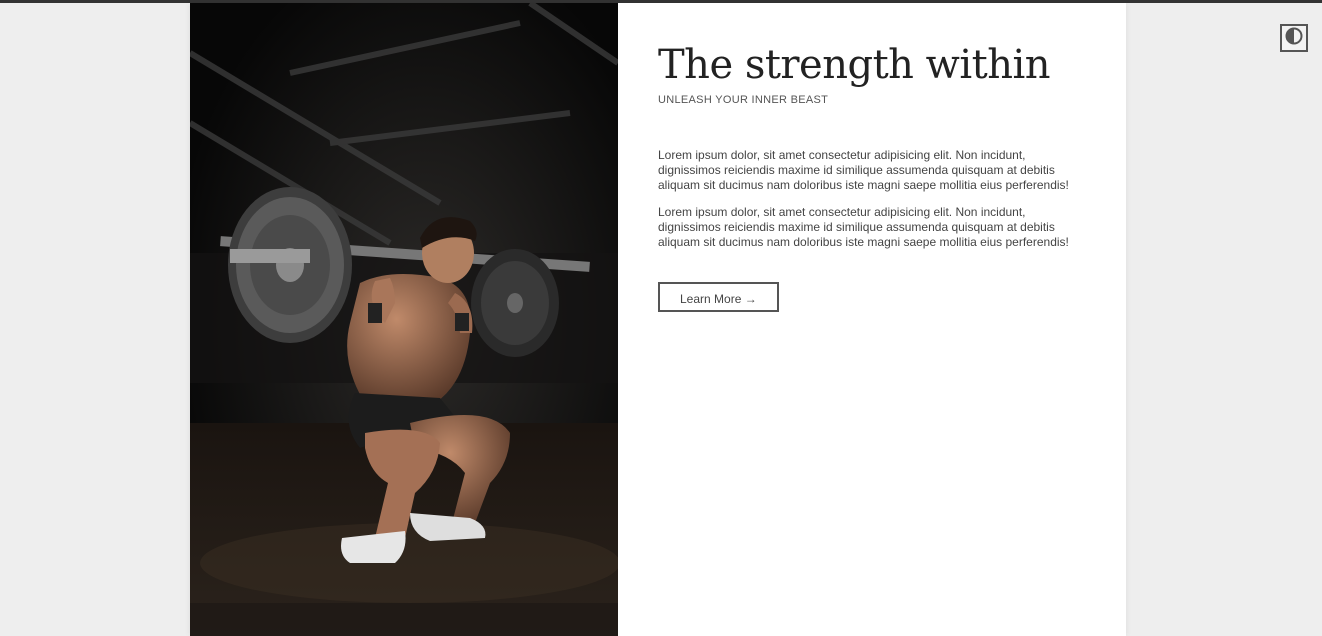 This screenshot has width=1322, height=636. What do you see at coordinates (854, 65) in the screenshot?
I see `page-title: The strength within` at bounding box center [854, 65].